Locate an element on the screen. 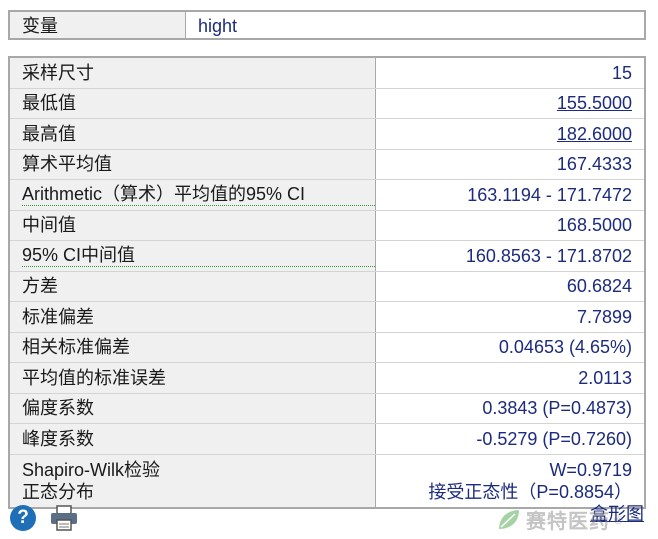 This screenshot has width=658, height=539. table-row: 最高值 182.6000 is located at coordinates (327, 134).